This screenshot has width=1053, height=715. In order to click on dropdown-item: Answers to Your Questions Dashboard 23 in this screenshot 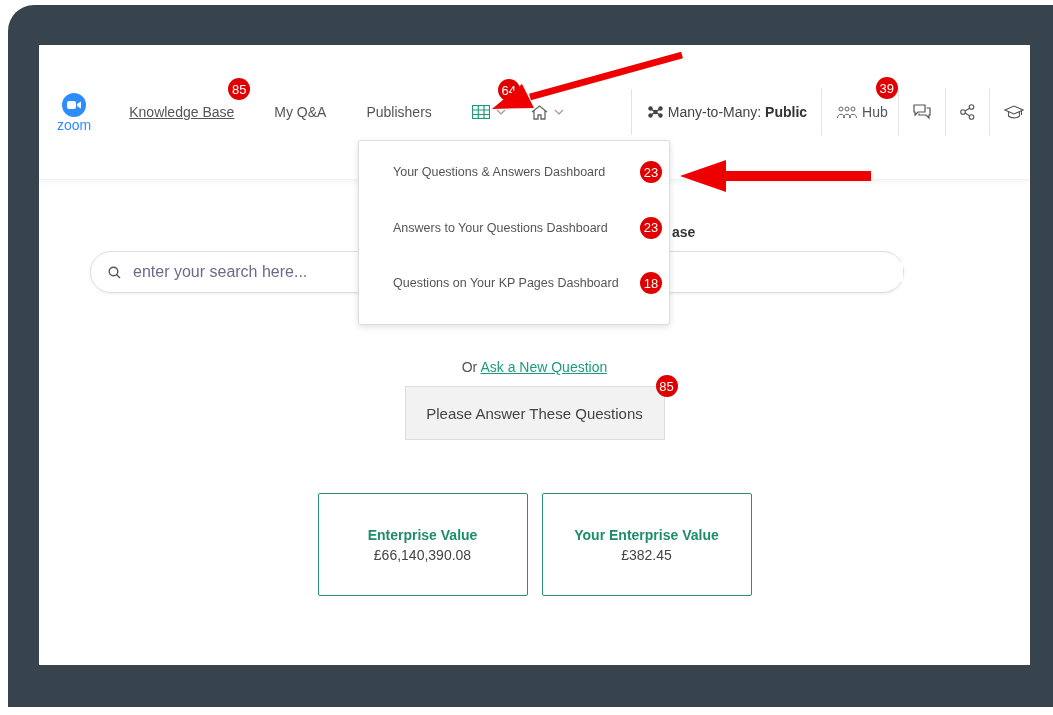, I will do `click(531, 227)`.